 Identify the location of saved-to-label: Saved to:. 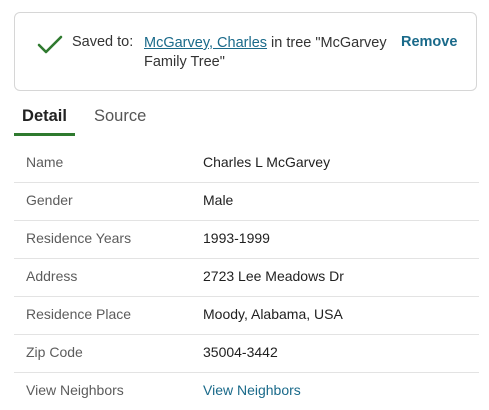
(103, 42).